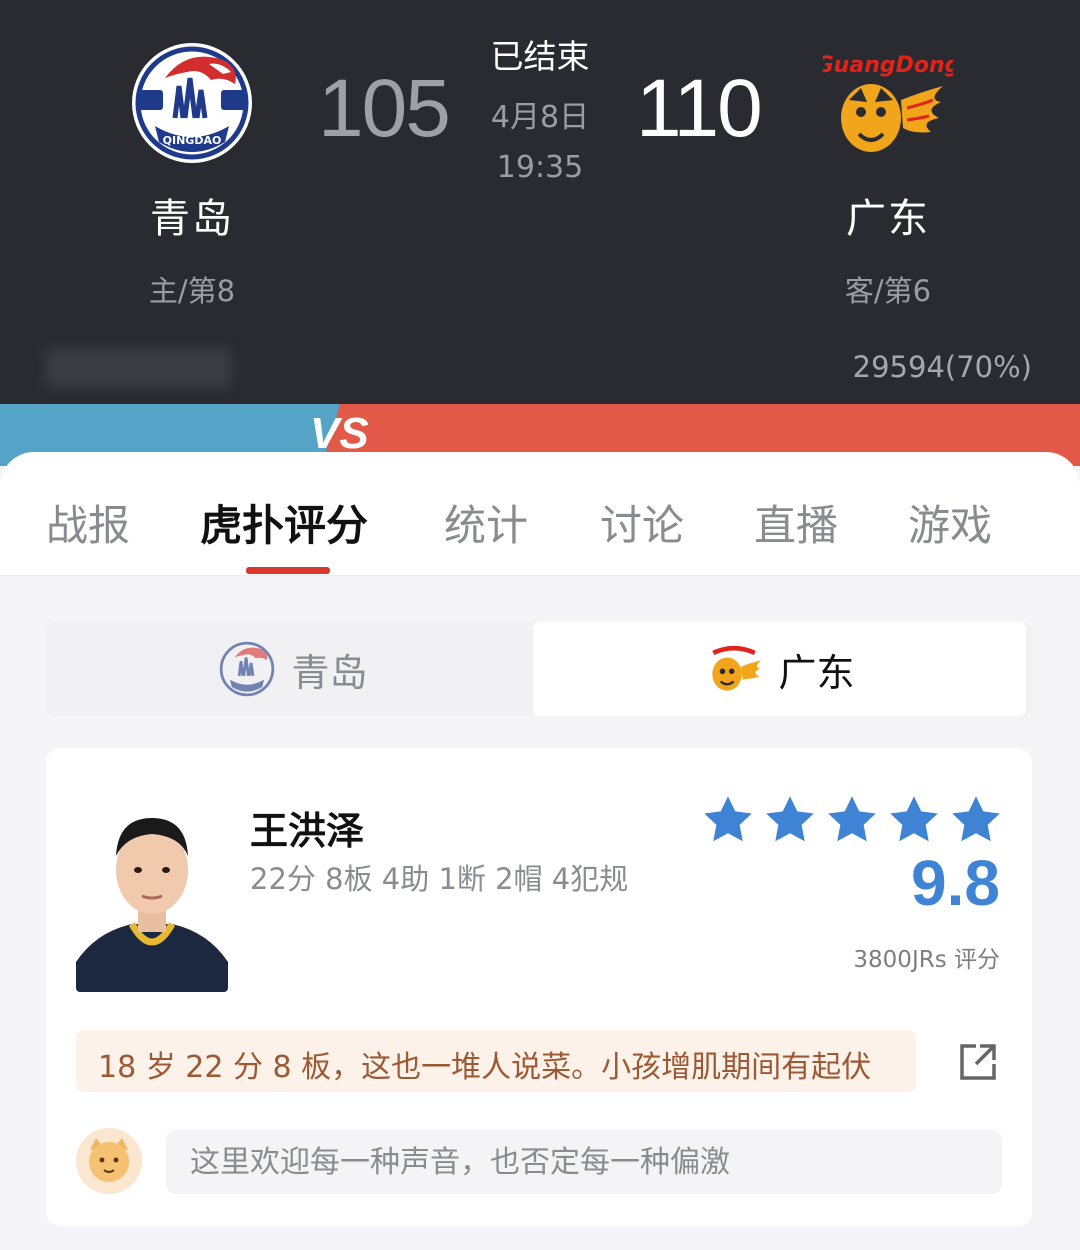  I want to click on game-date: 4月8日, so click(540, 117).